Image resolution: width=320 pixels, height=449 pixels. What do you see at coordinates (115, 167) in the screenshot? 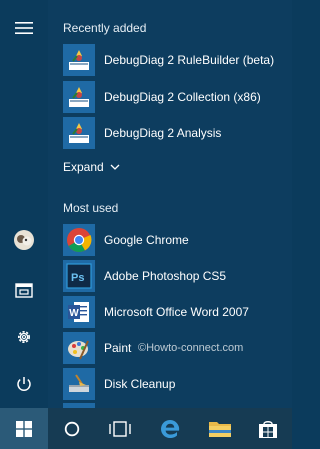
I see `chevron-down-icon` at bounding box center [115, 167].